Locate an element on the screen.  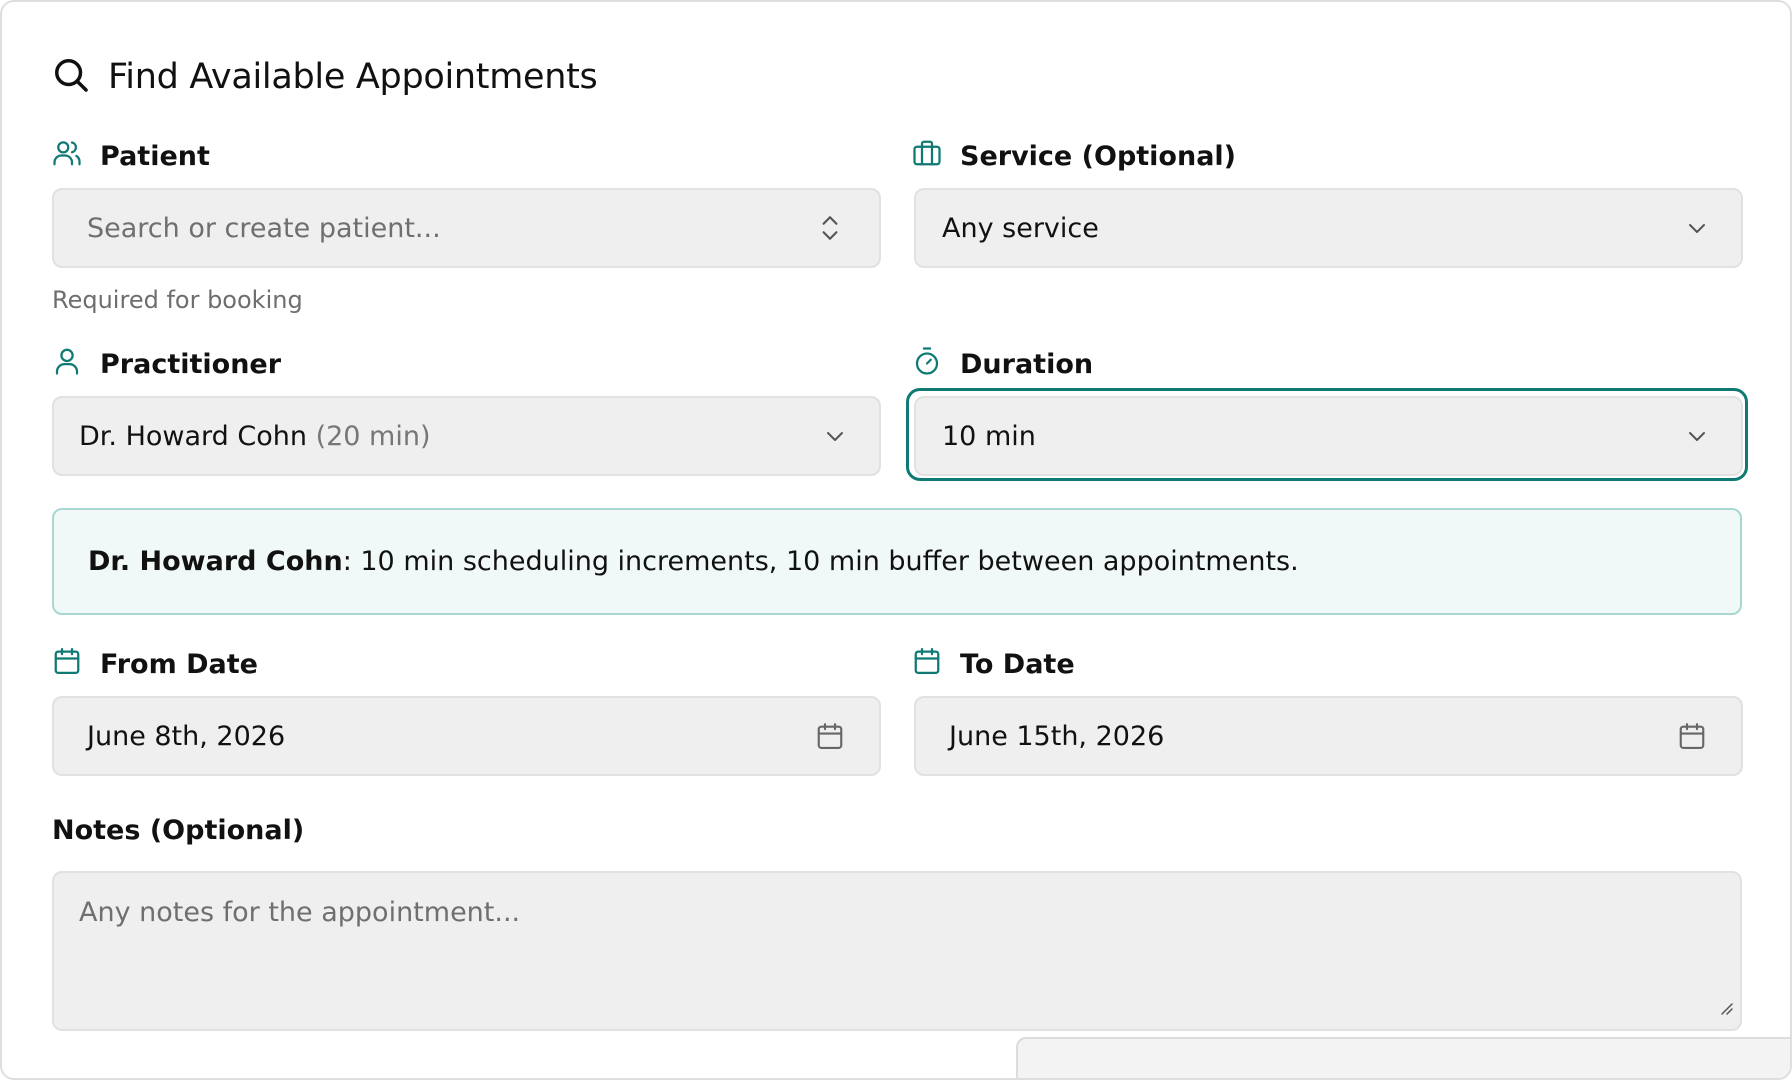
users-icon is located at coordinates (67, 156).